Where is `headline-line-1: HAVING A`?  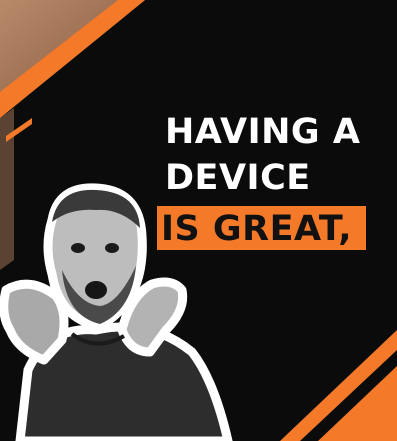
headline-line-1: HAVING A is located at coordinates (263, 132).